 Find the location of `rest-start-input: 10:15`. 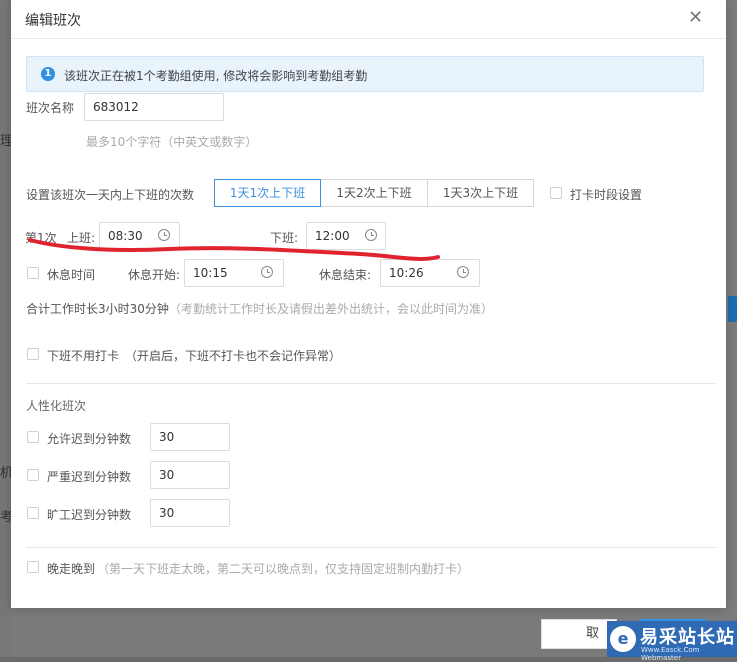

rest-start-input: 10:15 is located at coordinates (234, 273).